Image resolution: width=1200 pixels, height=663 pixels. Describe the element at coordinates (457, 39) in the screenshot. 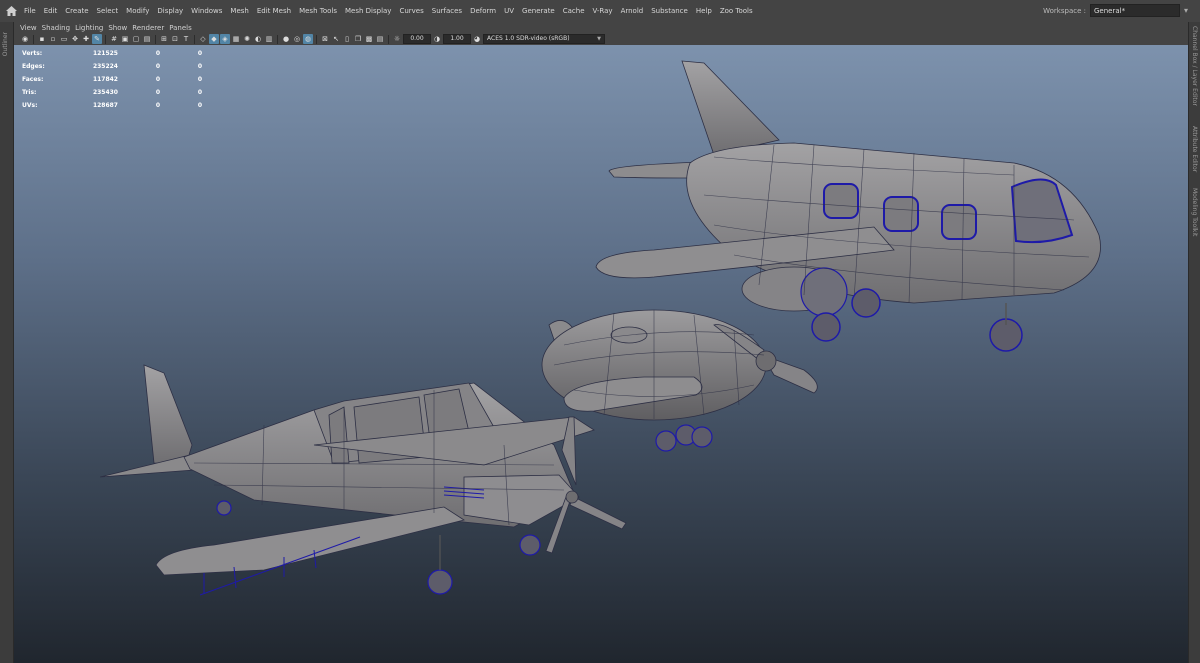

I see `gamma-field: 1.00` at that location.